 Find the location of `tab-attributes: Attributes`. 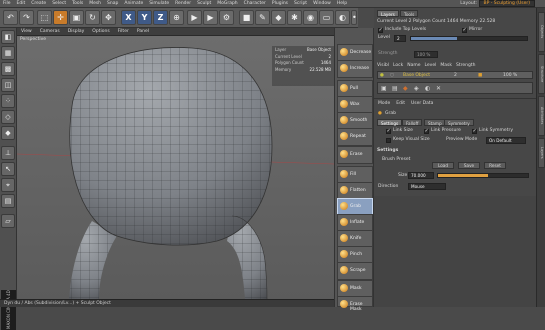

tab-attributes: Attributes is located at coordinates (541, 116).